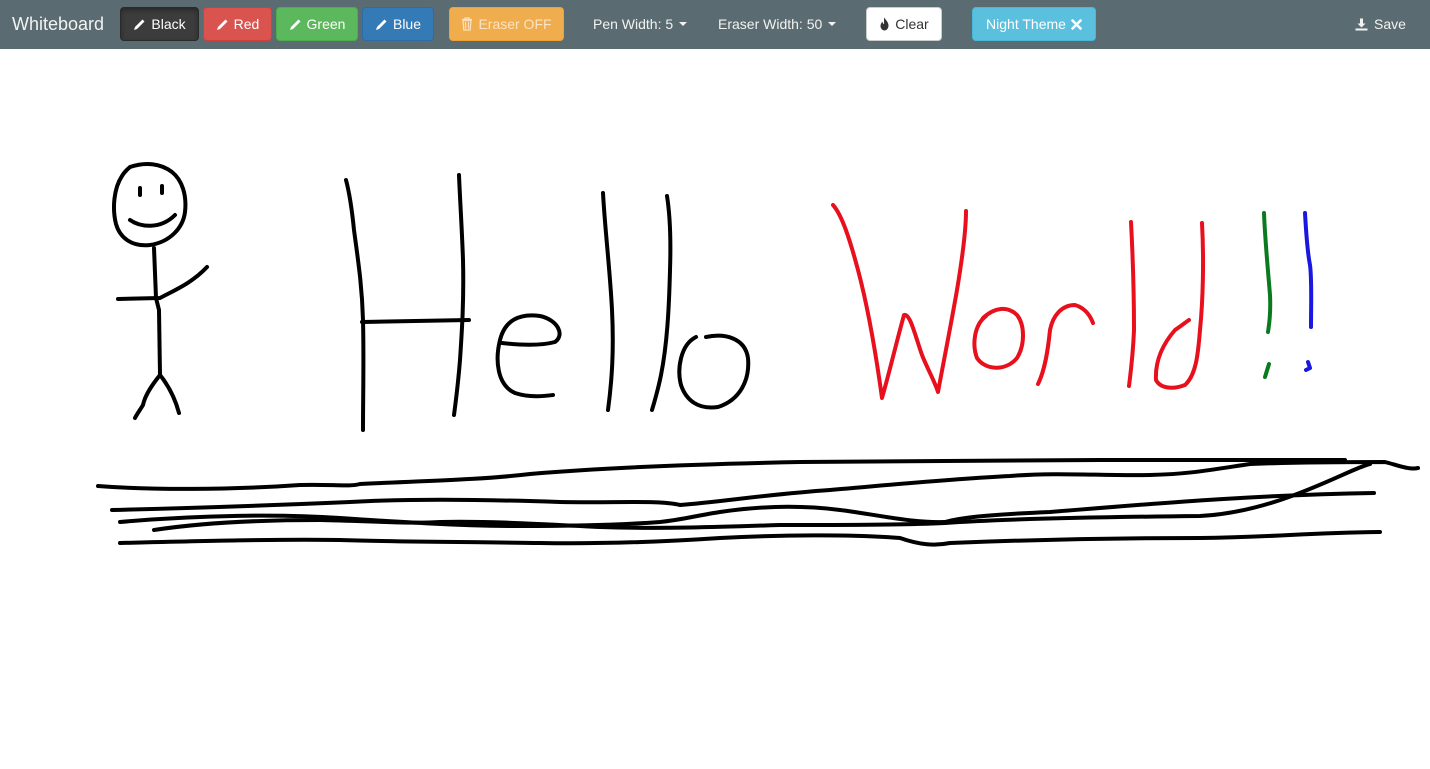  I want to click on blue-pen-button: Blue, so click(398, 24).